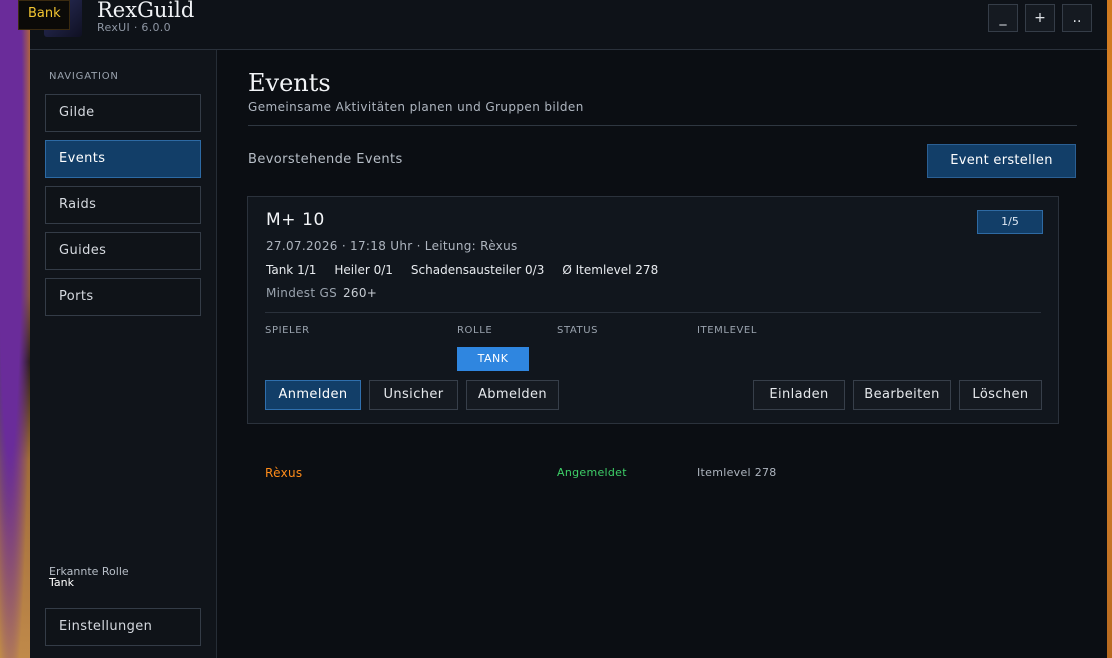 This screenshot has width=1112, height=658. Describe the element at coordinates (123, 627) in the screenshot. I see `settings-button: Einstellungen` at that location.